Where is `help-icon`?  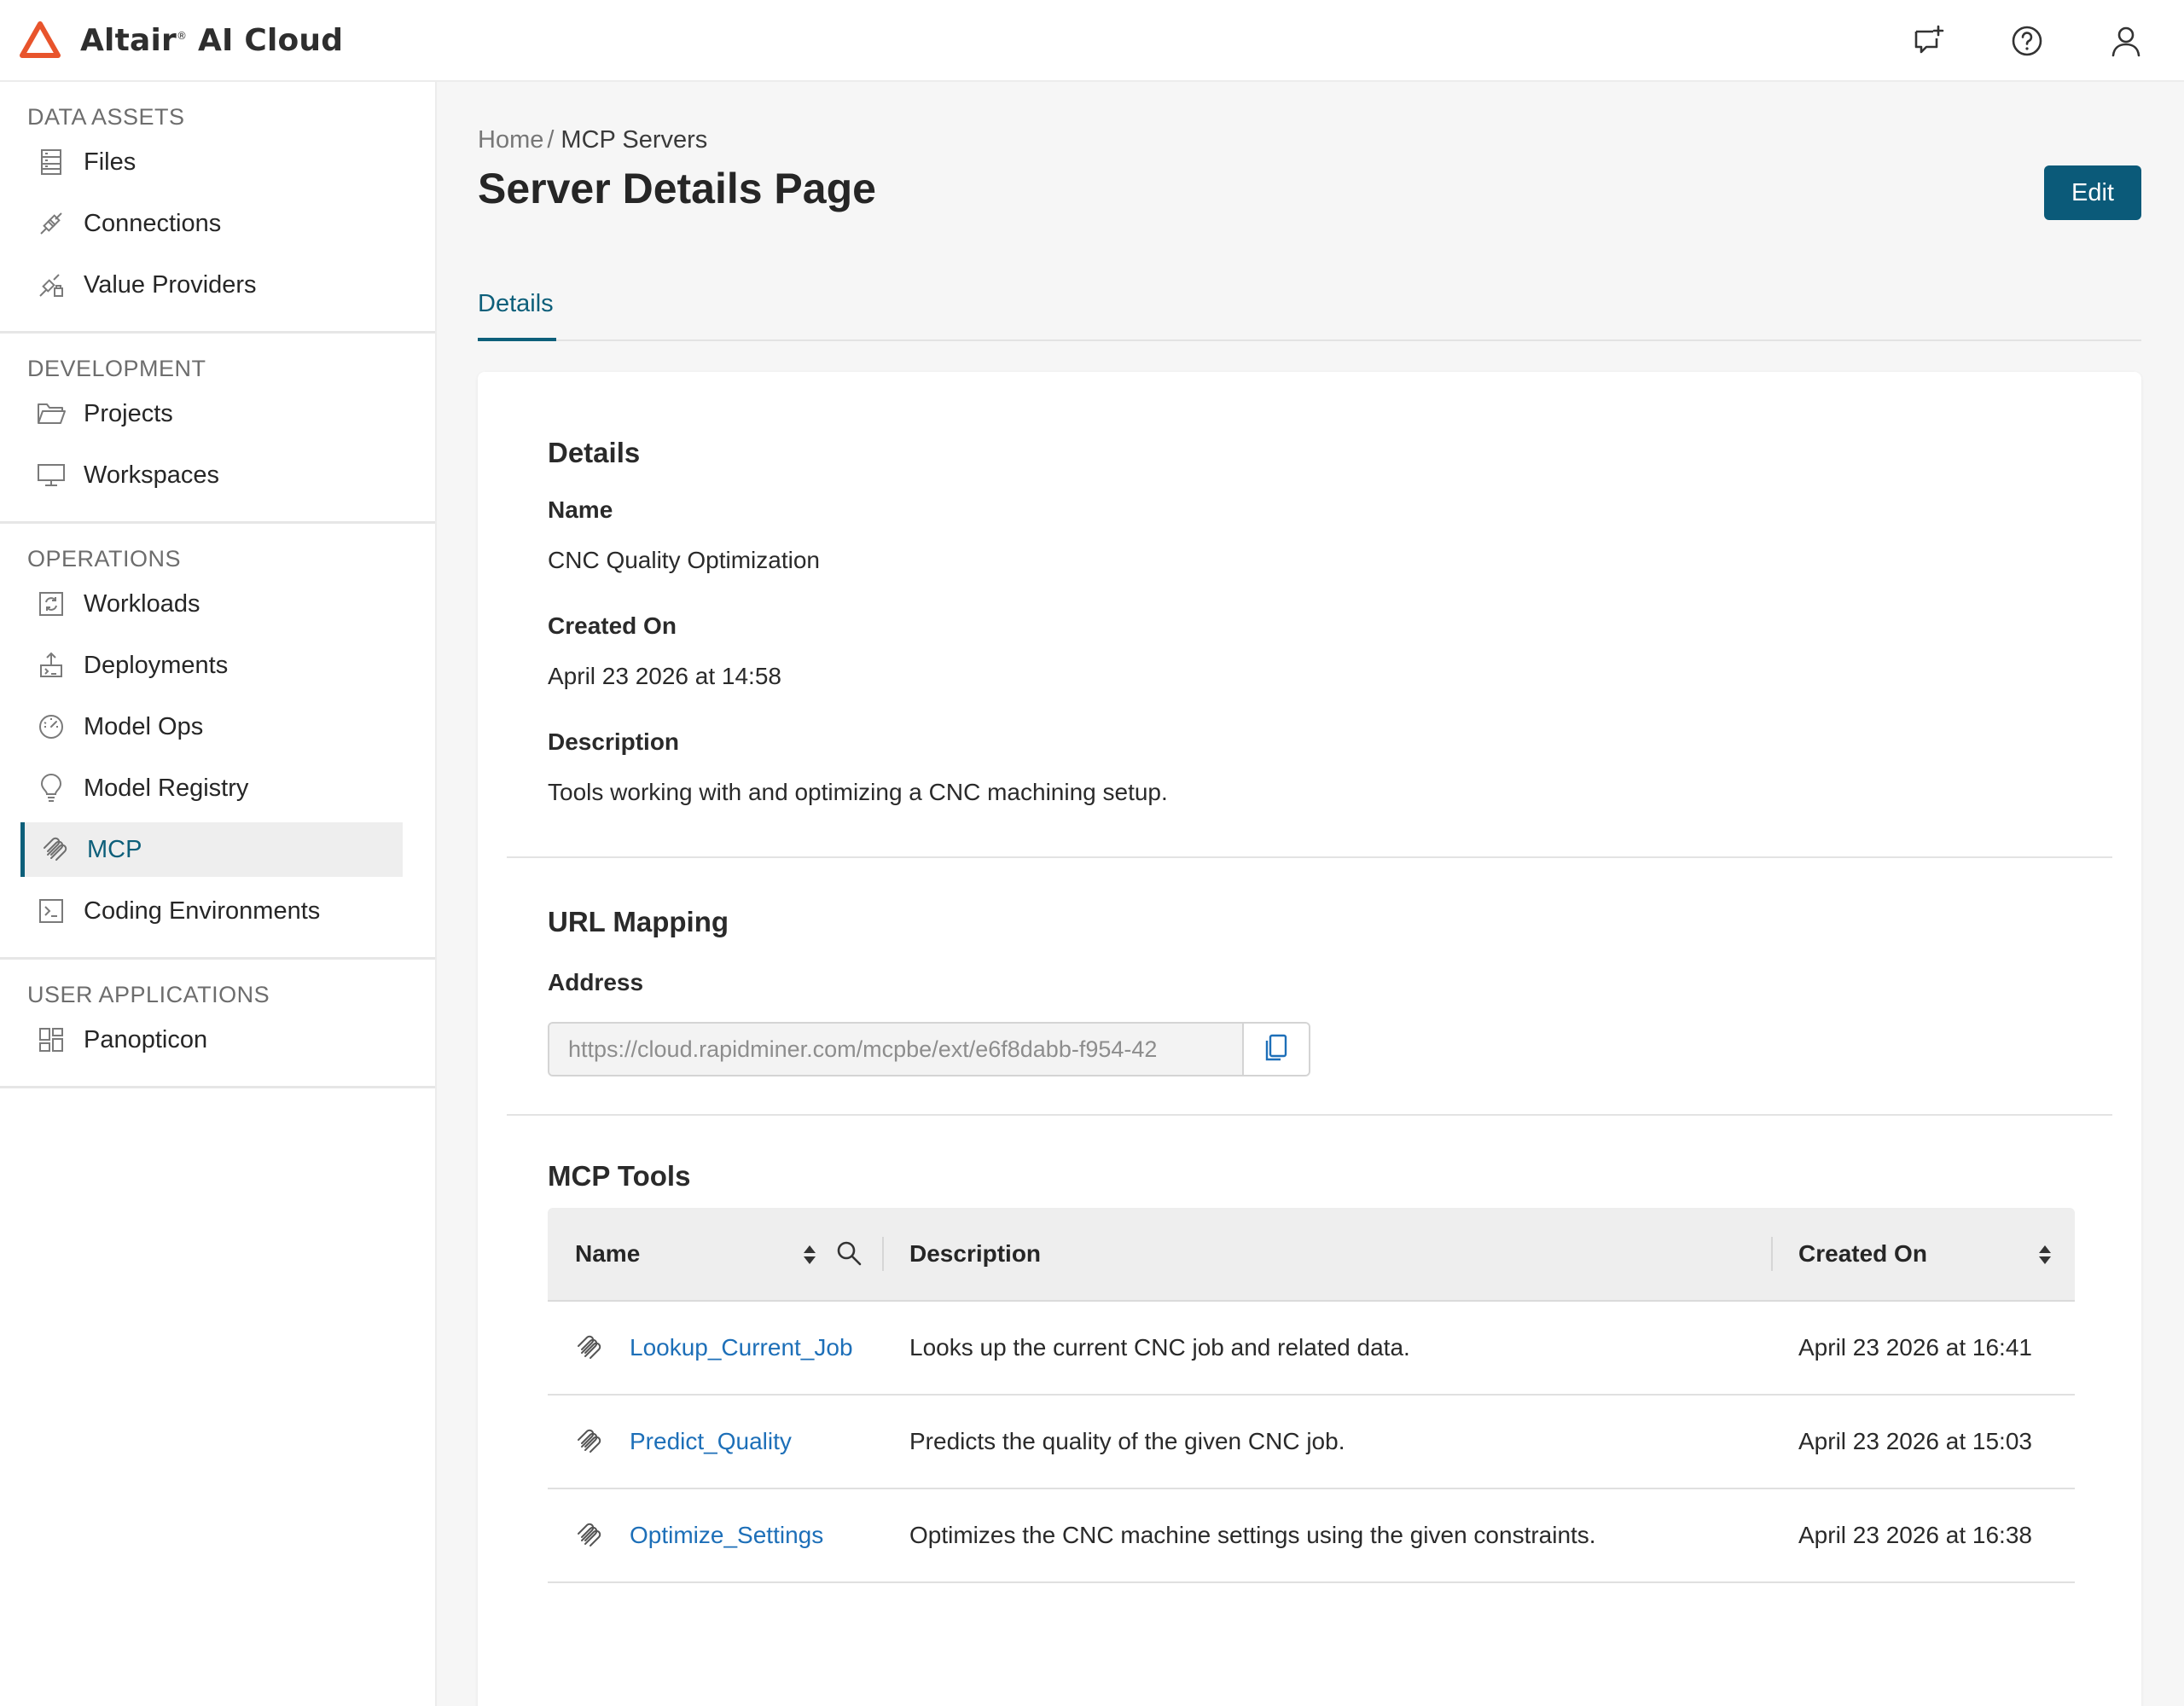
help-icon is located at coordinates (2028, 40).